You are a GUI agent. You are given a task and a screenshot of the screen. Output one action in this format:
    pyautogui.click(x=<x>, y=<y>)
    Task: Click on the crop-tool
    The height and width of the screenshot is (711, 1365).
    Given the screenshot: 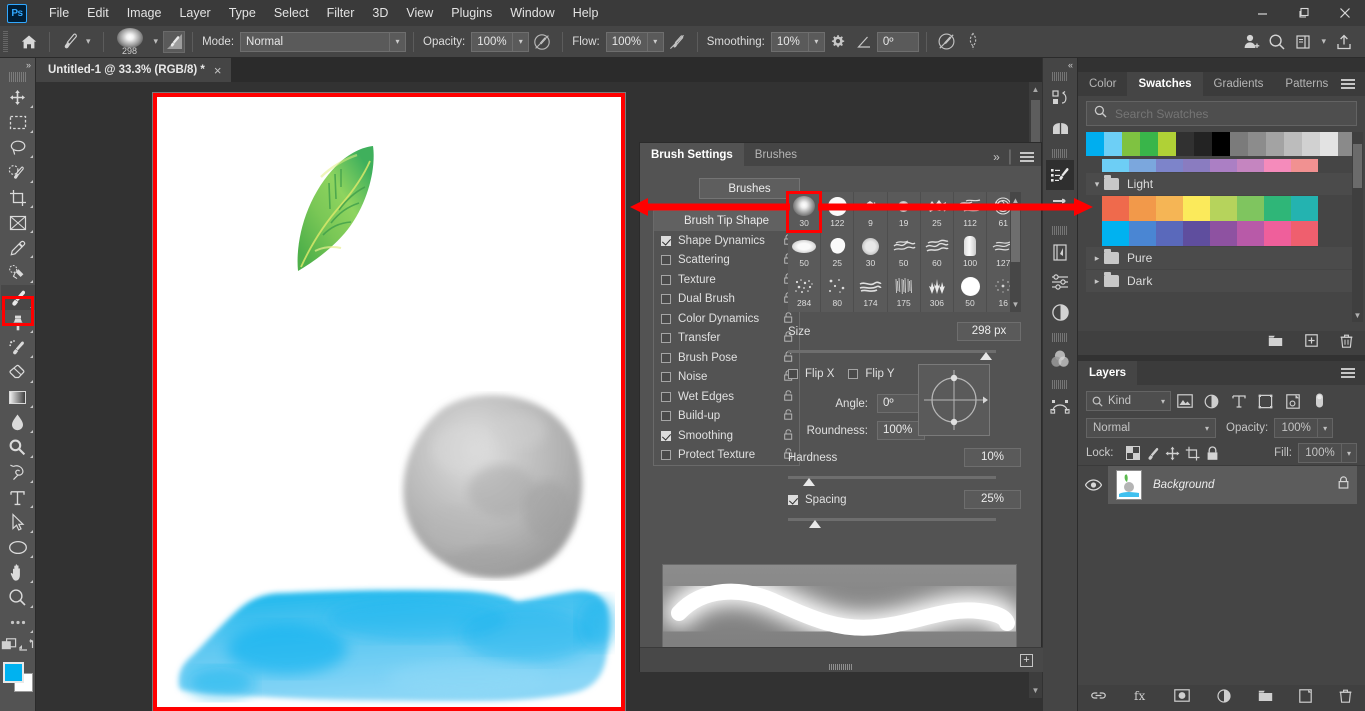 What is the action you would take?
    pyautogui.click(x=18, y=197)
    